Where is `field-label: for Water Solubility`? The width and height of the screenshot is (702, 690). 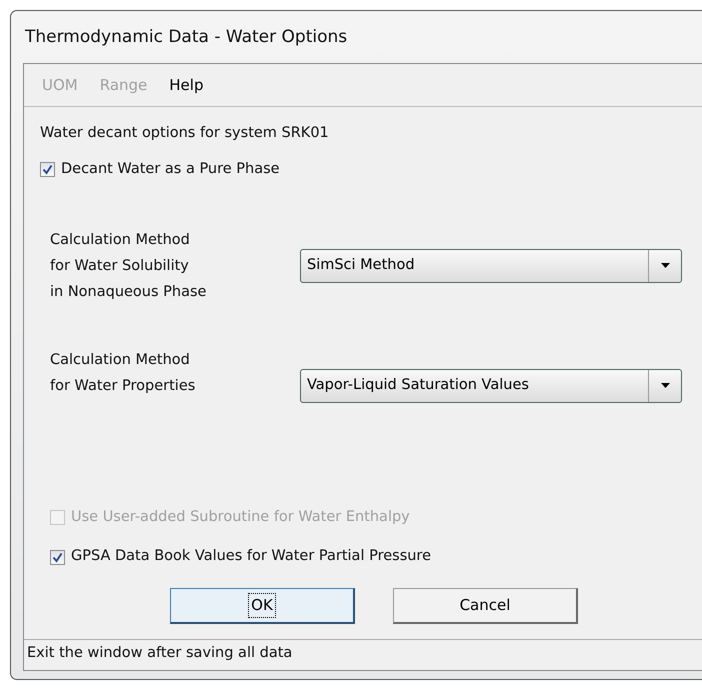
field-label: for Water Solubility is located at coordinates (120, 266).